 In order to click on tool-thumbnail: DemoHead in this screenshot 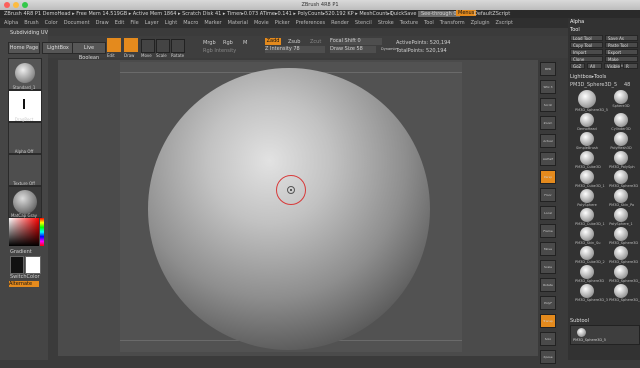, I will do `click(587, 122)`.